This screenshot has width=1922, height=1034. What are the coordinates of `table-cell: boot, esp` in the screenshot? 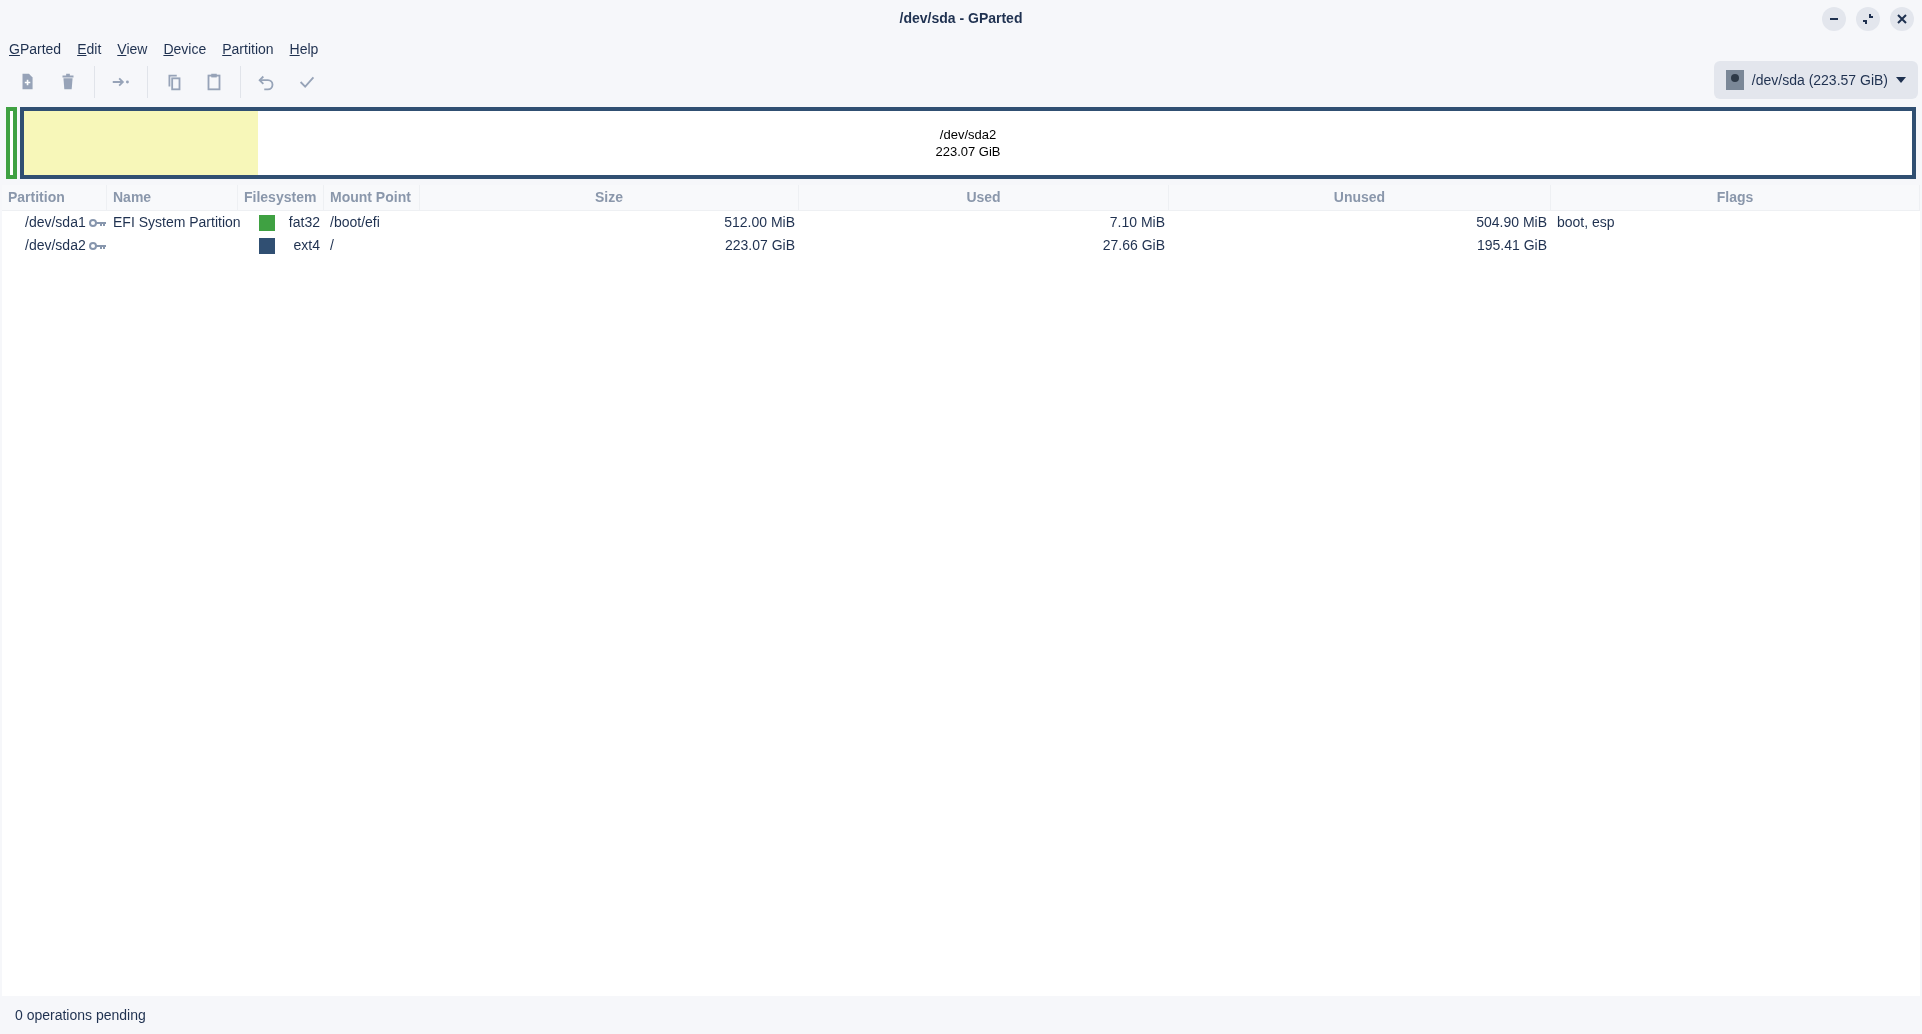 It's located at (1586, 222).